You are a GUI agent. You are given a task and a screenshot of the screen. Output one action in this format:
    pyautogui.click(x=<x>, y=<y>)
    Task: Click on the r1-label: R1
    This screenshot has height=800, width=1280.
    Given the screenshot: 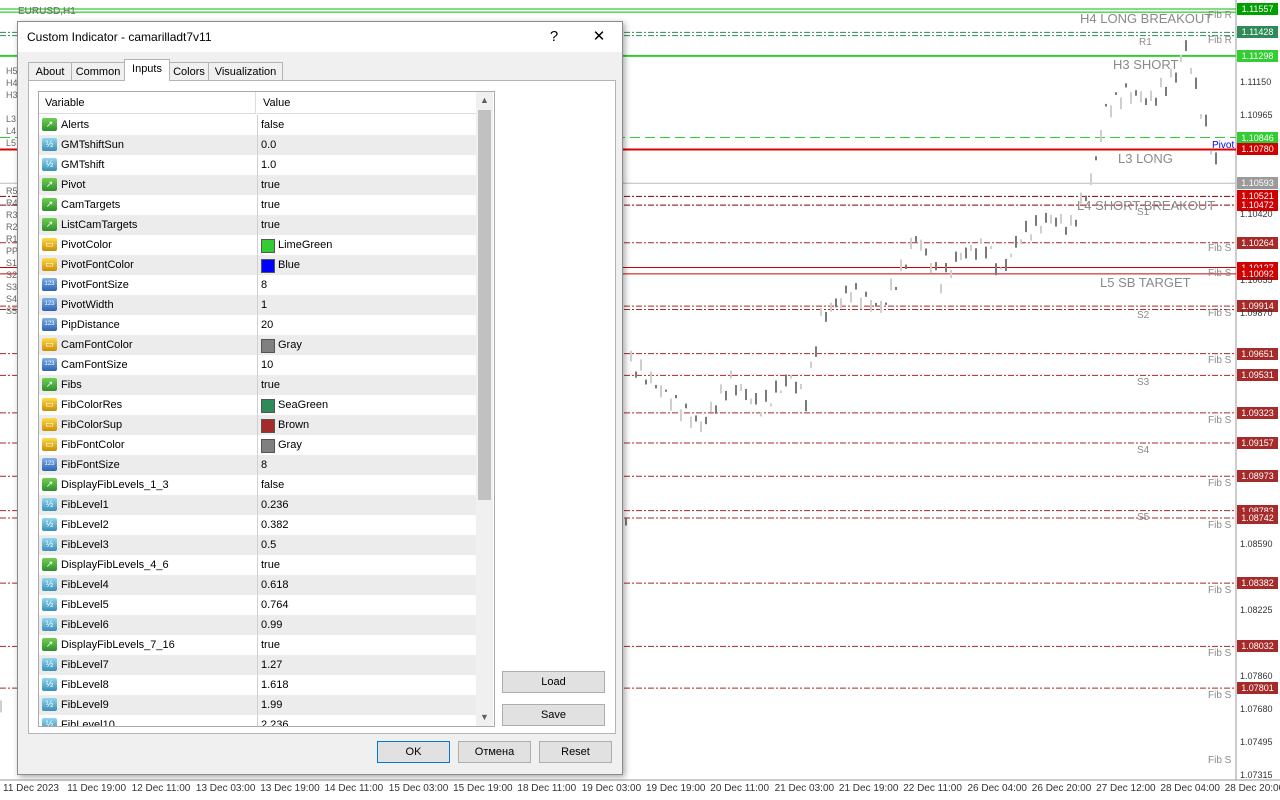 What is the action you would take?
    pyautogui.click(x=1145, y=42)
    